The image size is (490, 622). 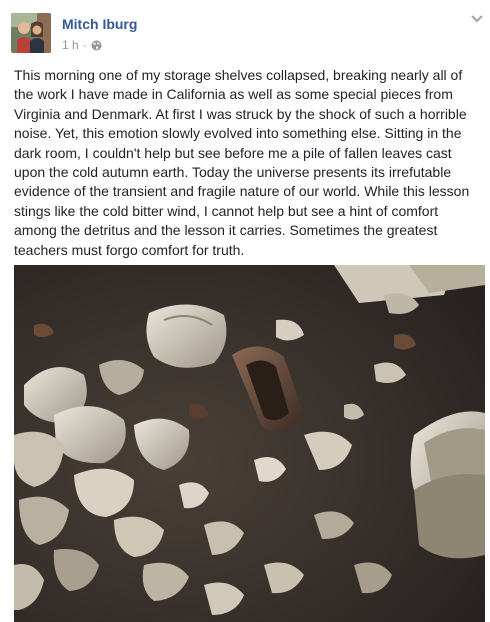 What do you see at coordinates (477, 19) in the screenshot?
I see `chevron-down-icon` at bounding box center [477, 19].